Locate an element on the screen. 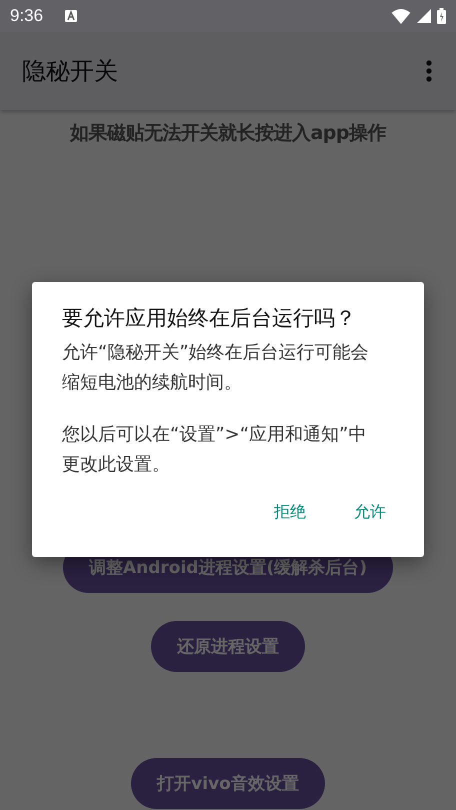 The image size is (456, 810). action-button: 打开vivo音效设置 is located at coordinates (228, 783).